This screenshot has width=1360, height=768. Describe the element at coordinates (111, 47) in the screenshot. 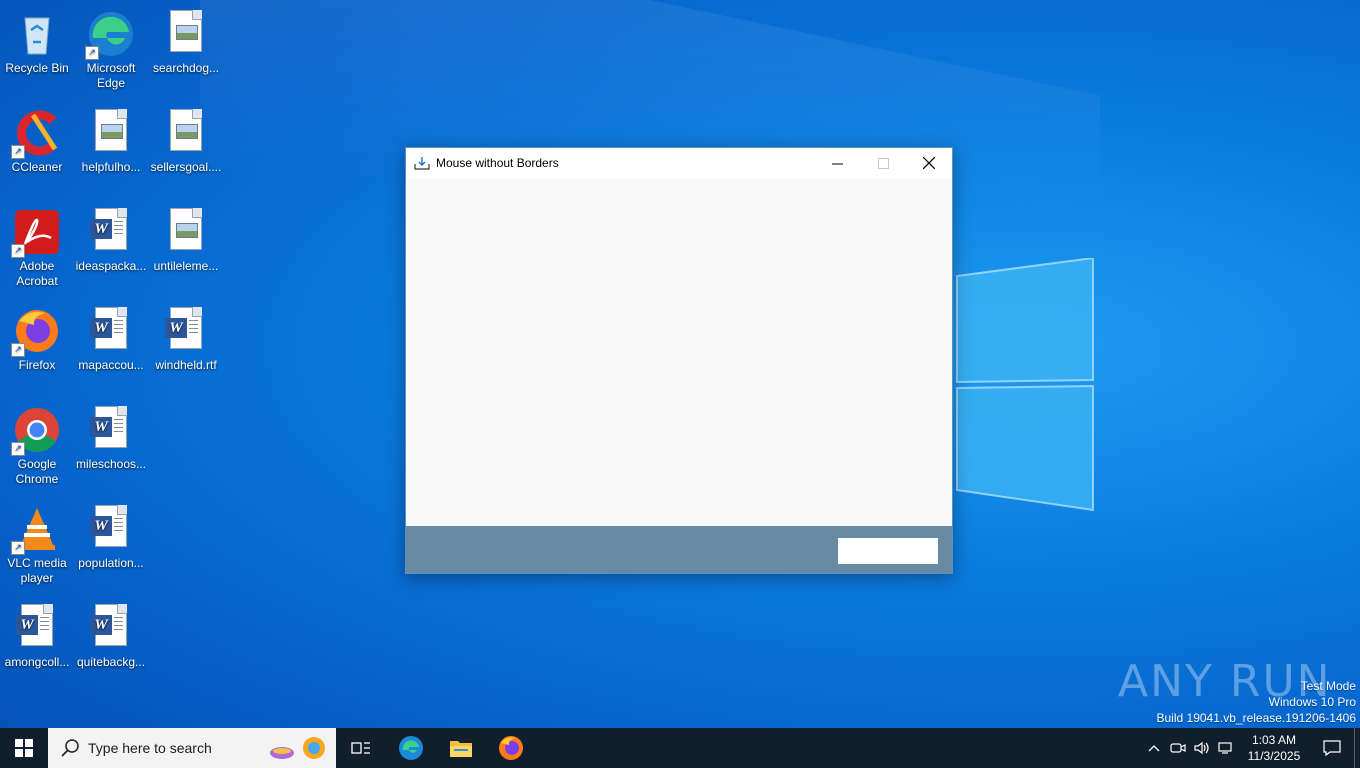

I see `desktop-icon: ↗ Microsoft Edge` at that location.